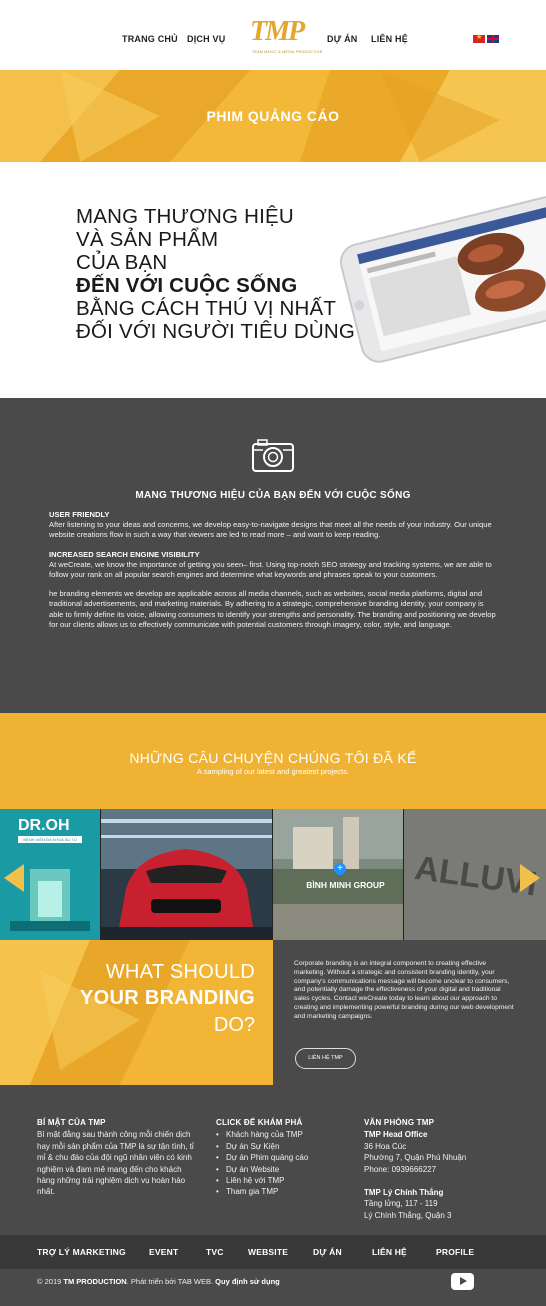  Describe the element at coordinates (122, 262) in the screenshot. I see `headline-line: CỦA BẠN` at that location.